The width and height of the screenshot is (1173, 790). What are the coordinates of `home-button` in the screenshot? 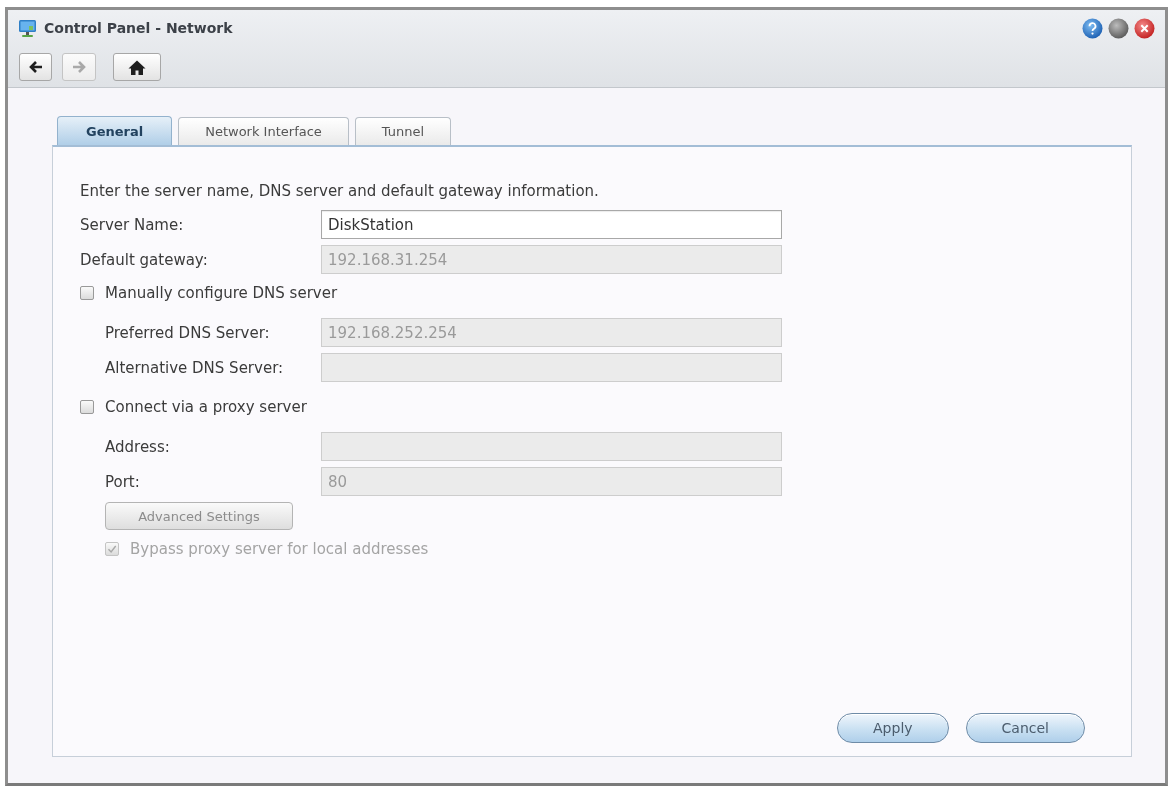 It's located at (137, 67).